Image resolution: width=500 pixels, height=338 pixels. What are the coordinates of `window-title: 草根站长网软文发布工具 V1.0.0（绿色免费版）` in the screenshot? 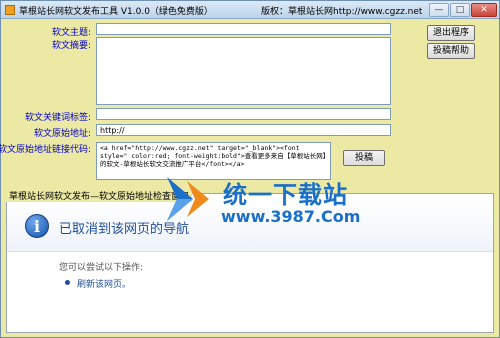 It's located at (116, 12).